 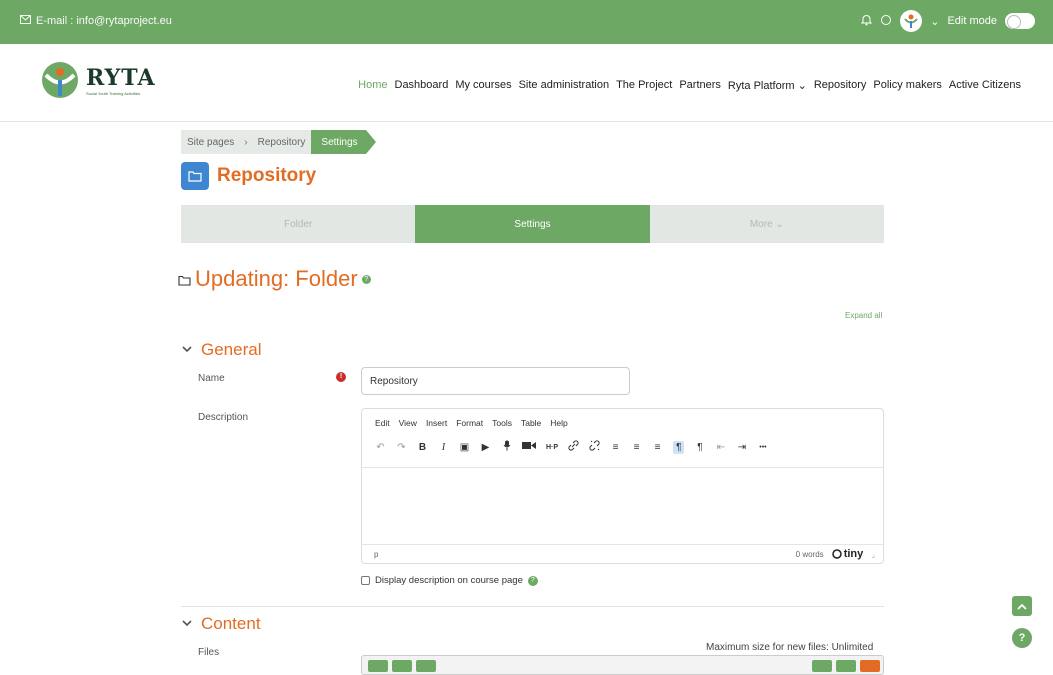 I want to click on section-divider, so click(x=532, y=606).